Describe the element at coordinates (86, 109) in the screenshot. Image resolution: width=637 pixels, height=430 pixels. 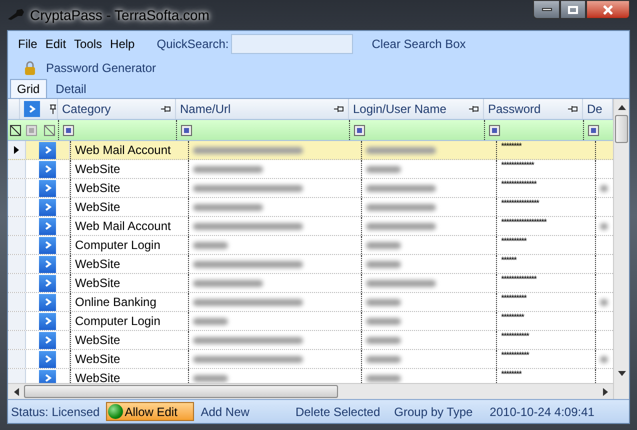
I see `column-header: Category` at that location.